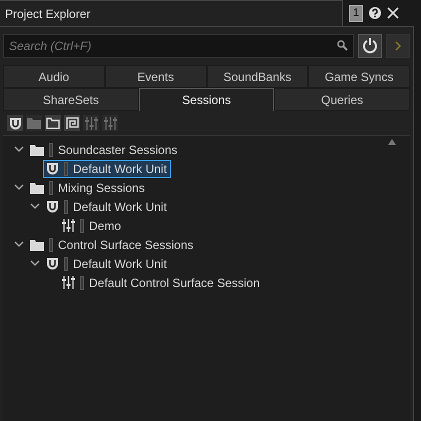 This screenshot has width=421, height=421. What do you see at coordinates (342, 99) in the screenshot?
I see `tab: Queries` at bounding box center [342, 99].